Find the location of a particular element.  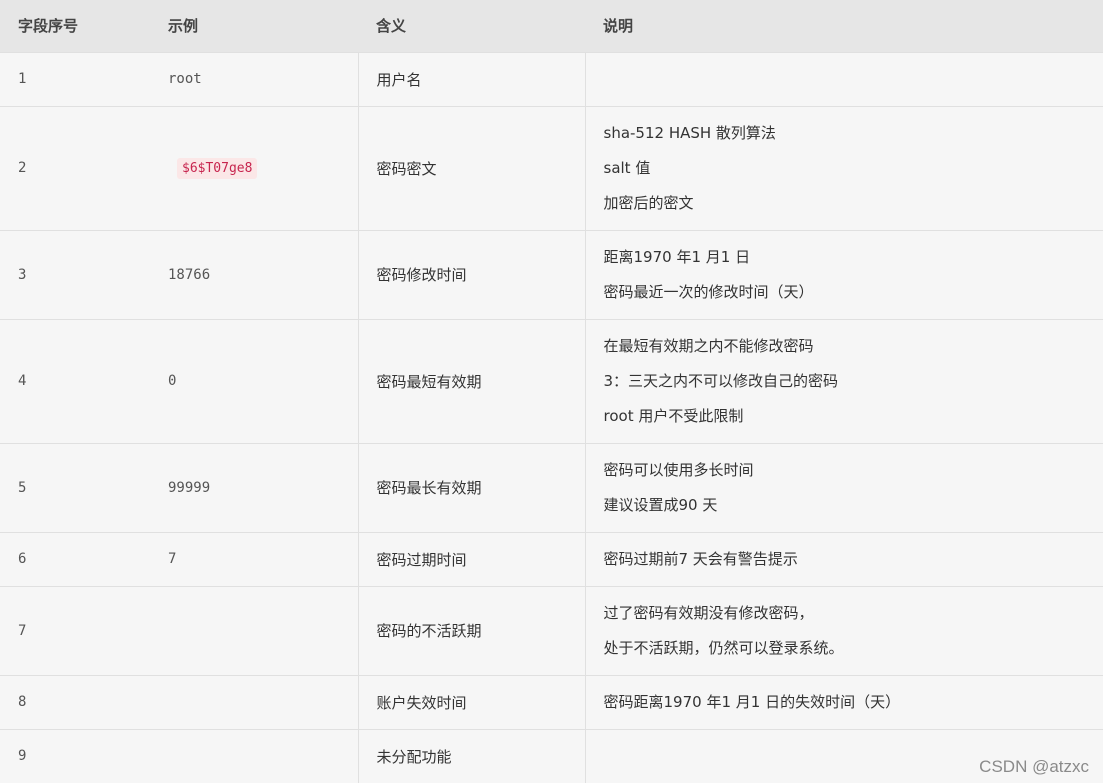

field-number-cell: 2 is located at coordinates (75, 168).